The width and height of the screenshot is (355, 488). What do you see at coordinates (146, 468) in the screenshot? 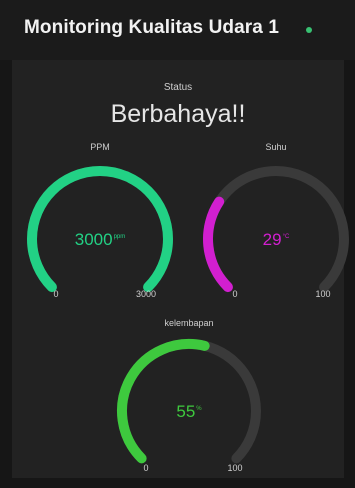
I see `gauge-kelembapan-min: 0` at bounding box center [146, 468].